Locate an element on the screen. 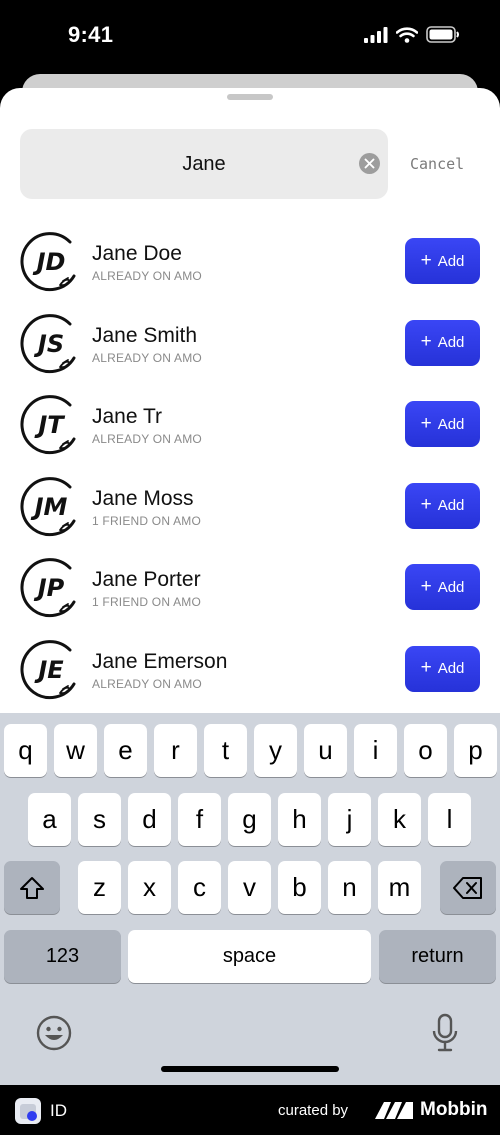  key-a: a is located at coordinates (49, 819).